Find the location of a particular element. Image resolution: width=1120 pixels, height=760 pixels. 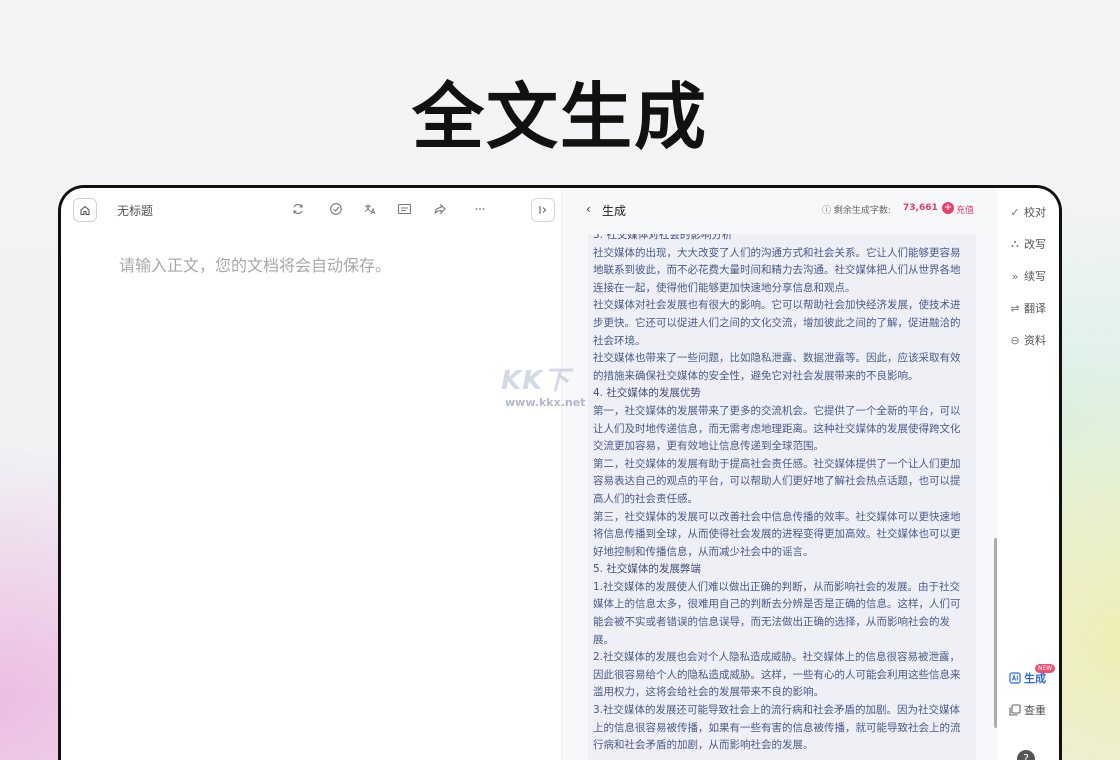

home-icon is located at coordinates (85, 210).